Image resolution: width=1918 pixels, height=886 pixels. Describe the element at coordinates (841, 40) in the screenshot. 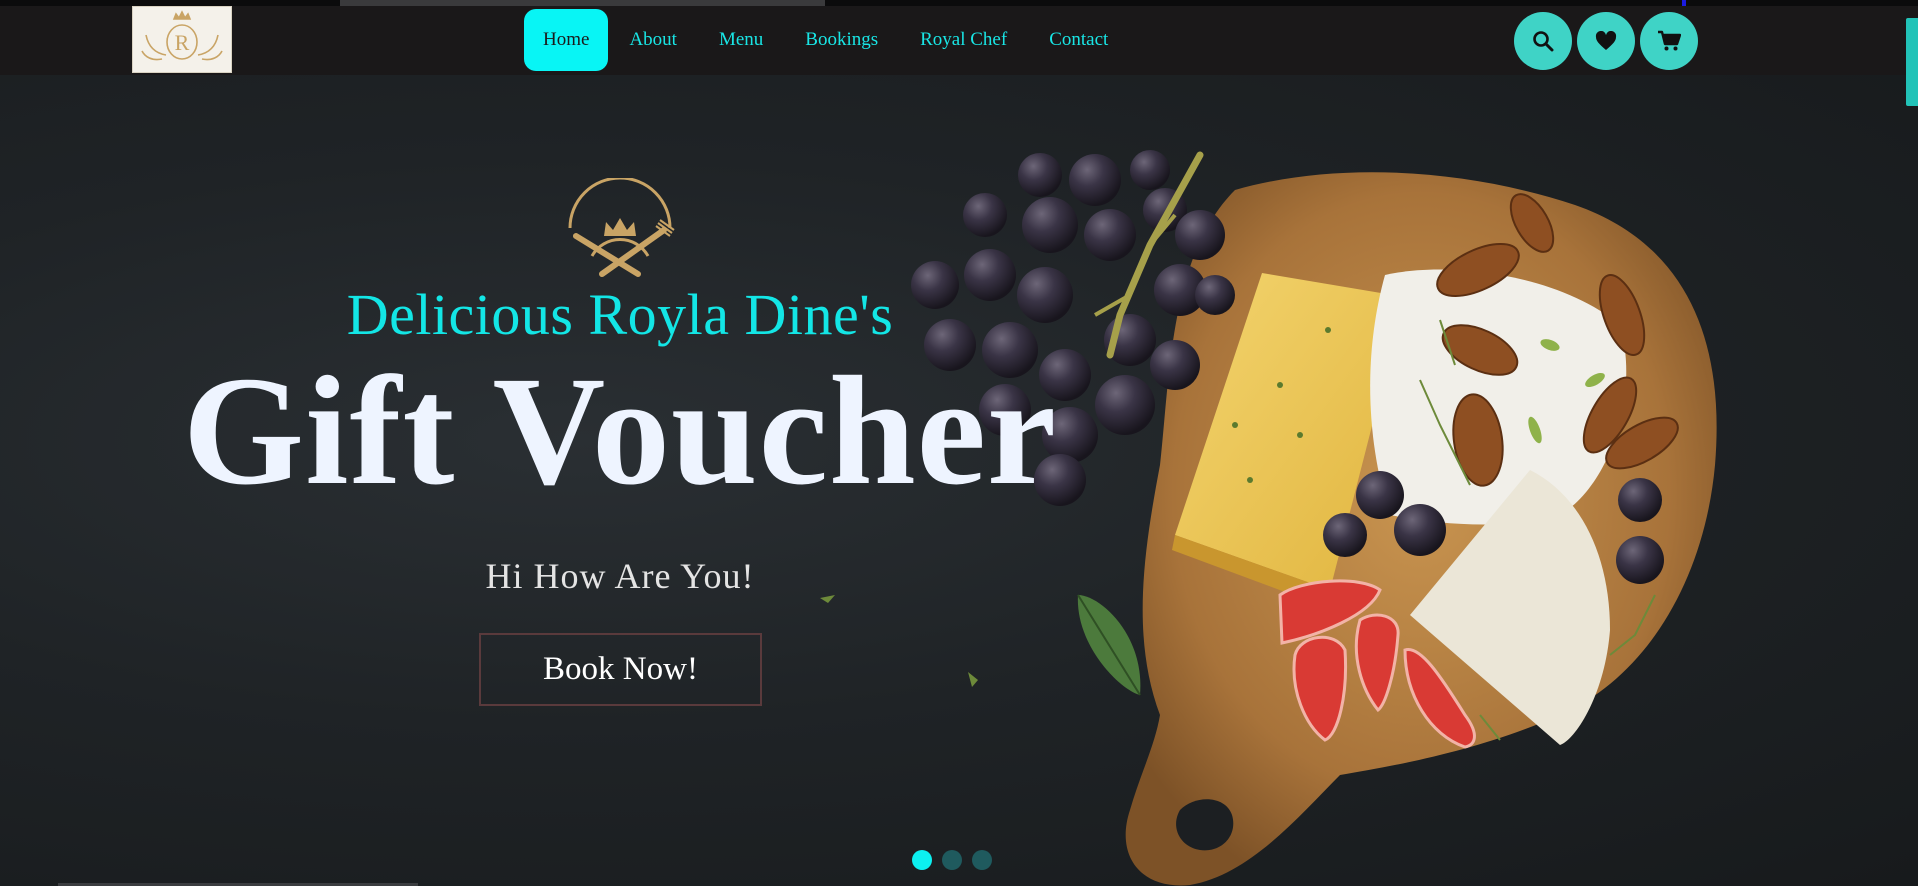

I see `nav-bookings: Bookings` at that location.